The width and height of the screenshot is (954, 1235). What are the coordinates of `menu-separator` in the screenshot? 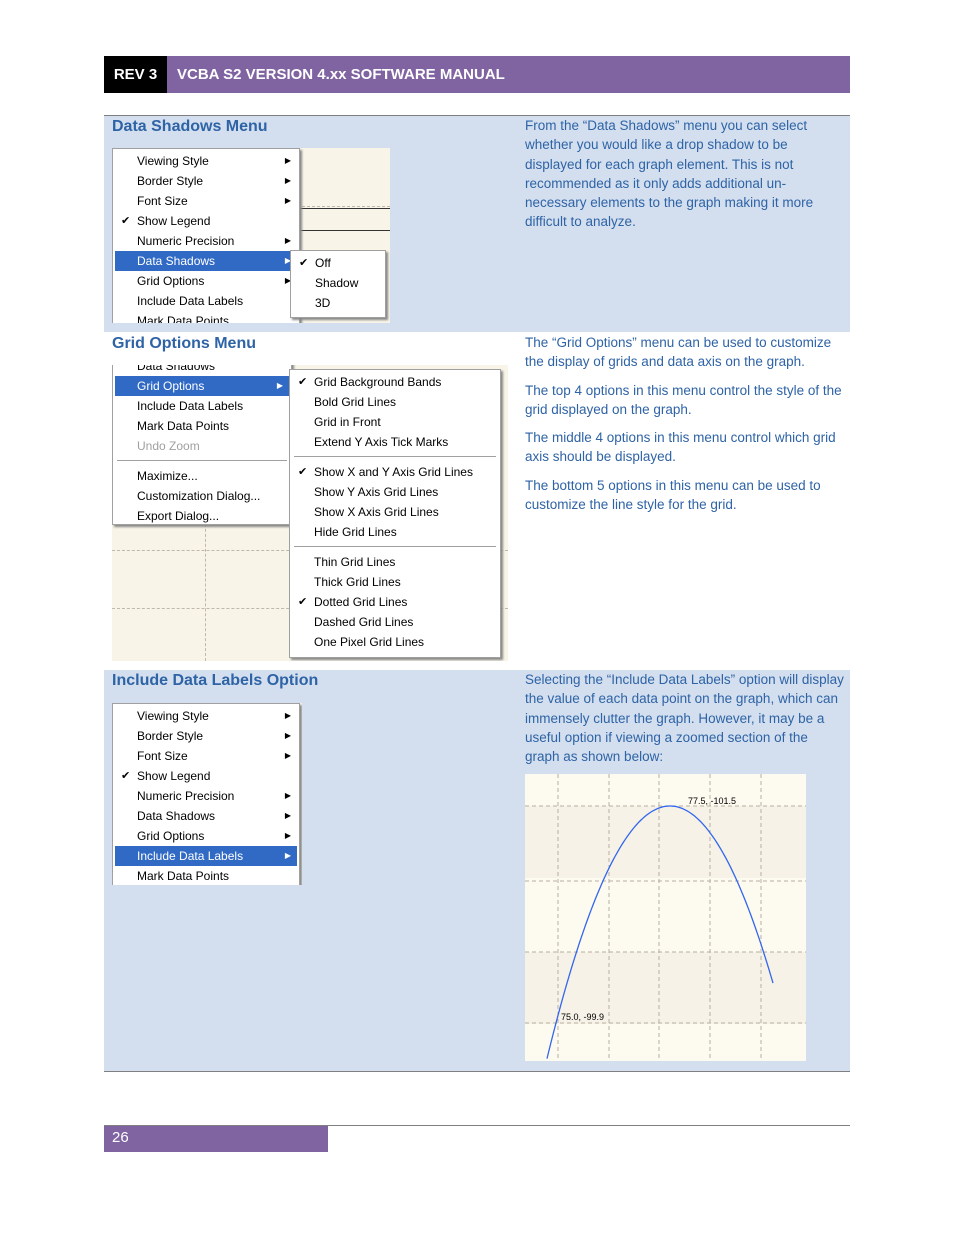 It's located at (395, 456).